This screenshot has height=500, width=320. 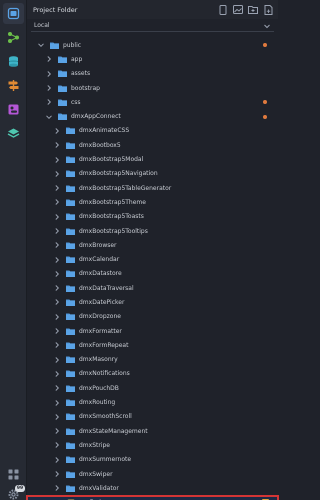 What do you see at coordinates (98, 360) in the screenshot?
I see `tree-item-label: dmxMasonry` at bounding box center [98, 360].